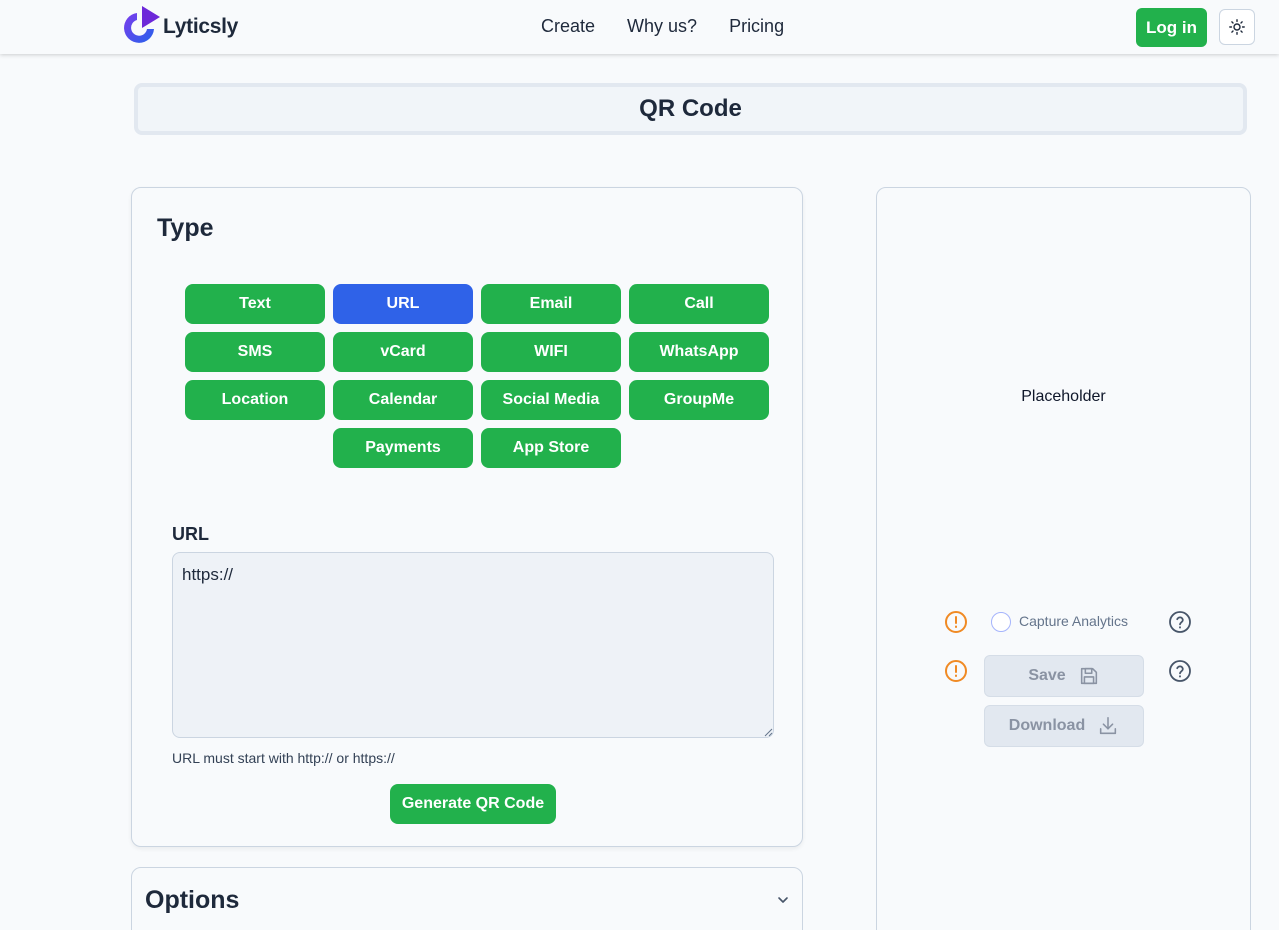 The height and width of the screenshot is (930, 1279). What do you see at coordinates (283, 758) in the screenshot?
I see `url-hint: URL must start with http:// or https://` at bounding box center [283, 758].